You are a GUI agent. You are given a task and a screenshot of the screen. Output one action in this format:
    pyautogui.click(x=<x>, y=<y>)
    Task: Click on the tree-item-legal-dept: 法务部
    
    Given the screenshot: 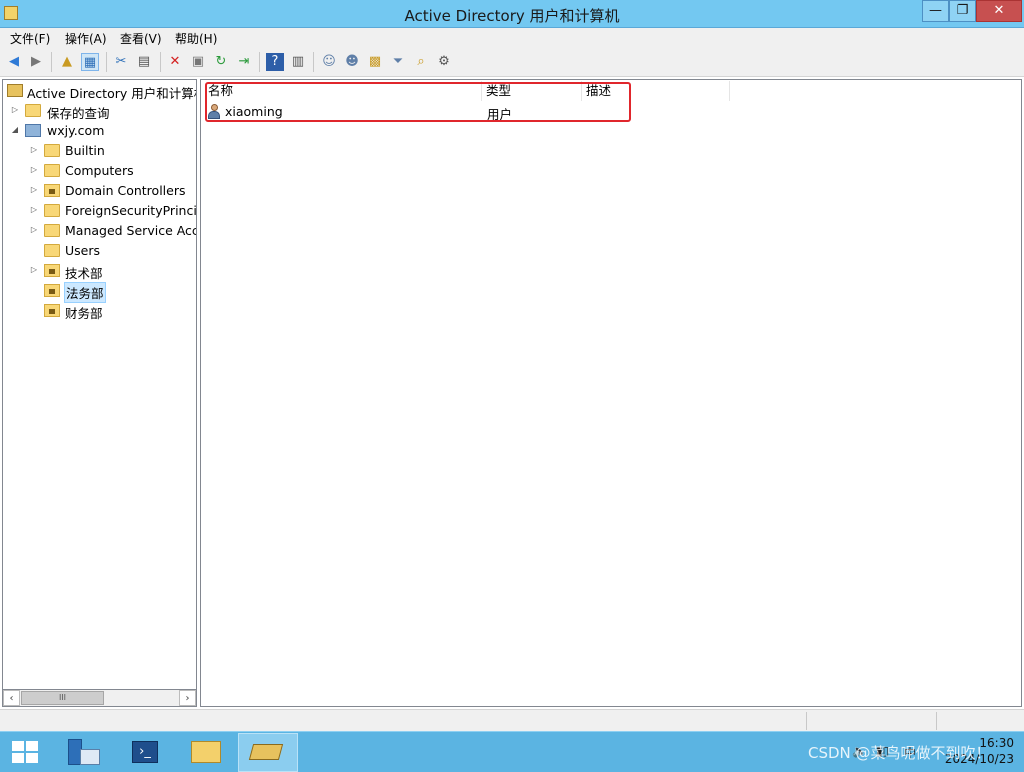 What is the action you would take?
    pyautogui.click(x=99, y=292)
    